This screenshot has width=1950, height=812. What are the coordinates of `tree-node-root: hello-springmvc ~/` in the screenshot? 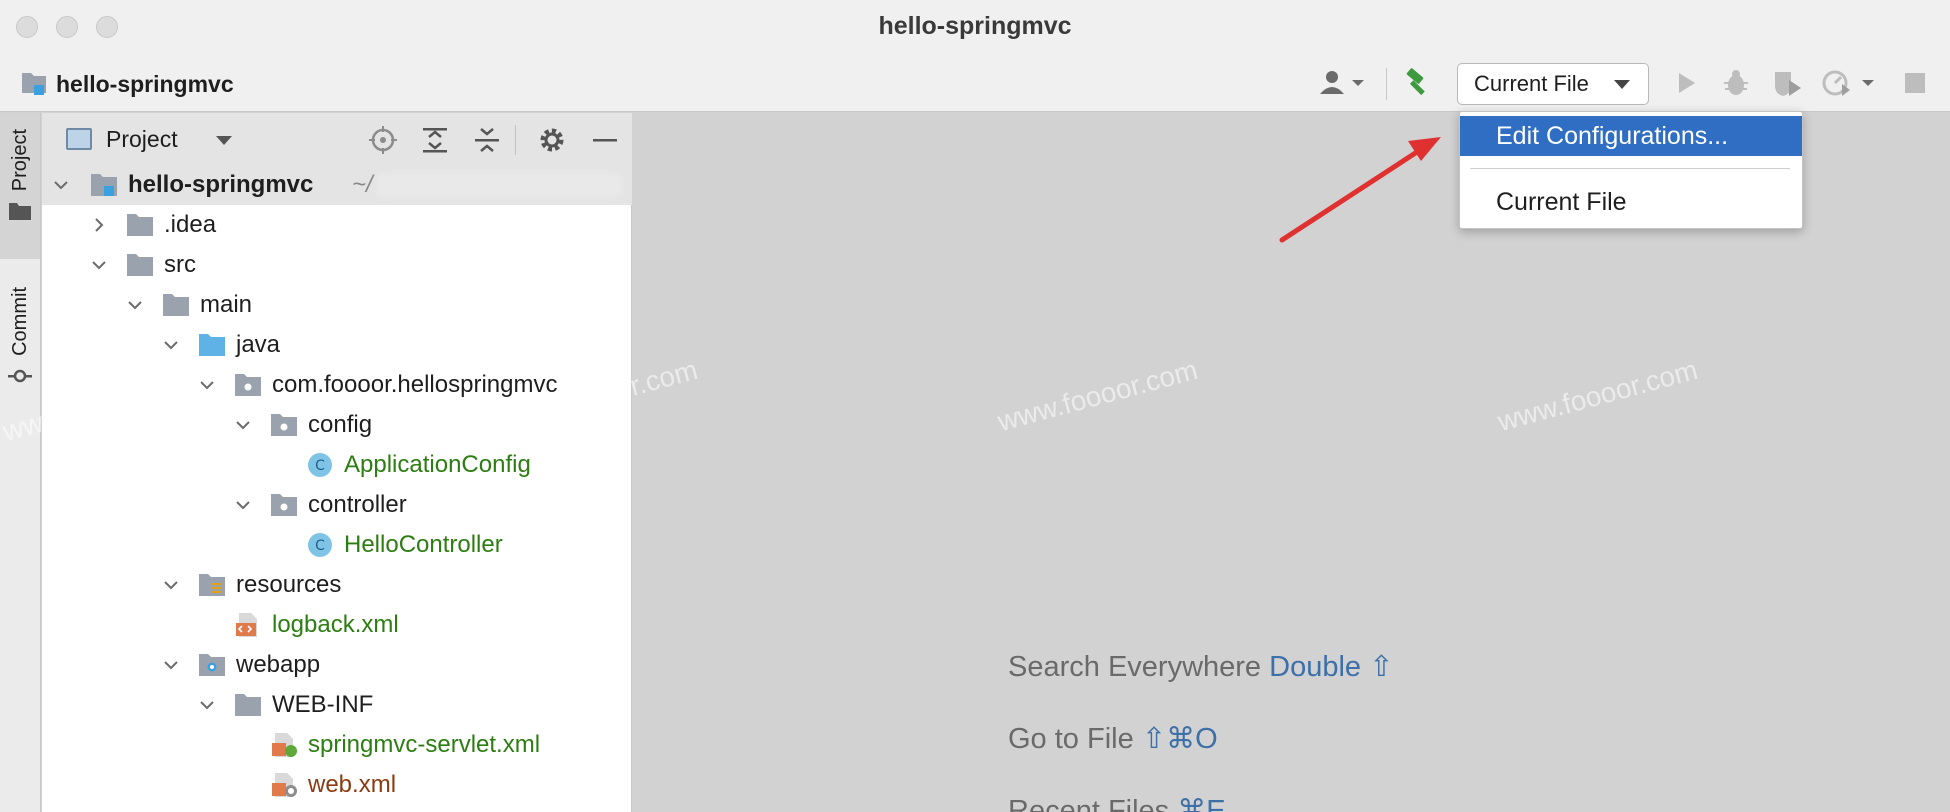 It's located at (337, 185).